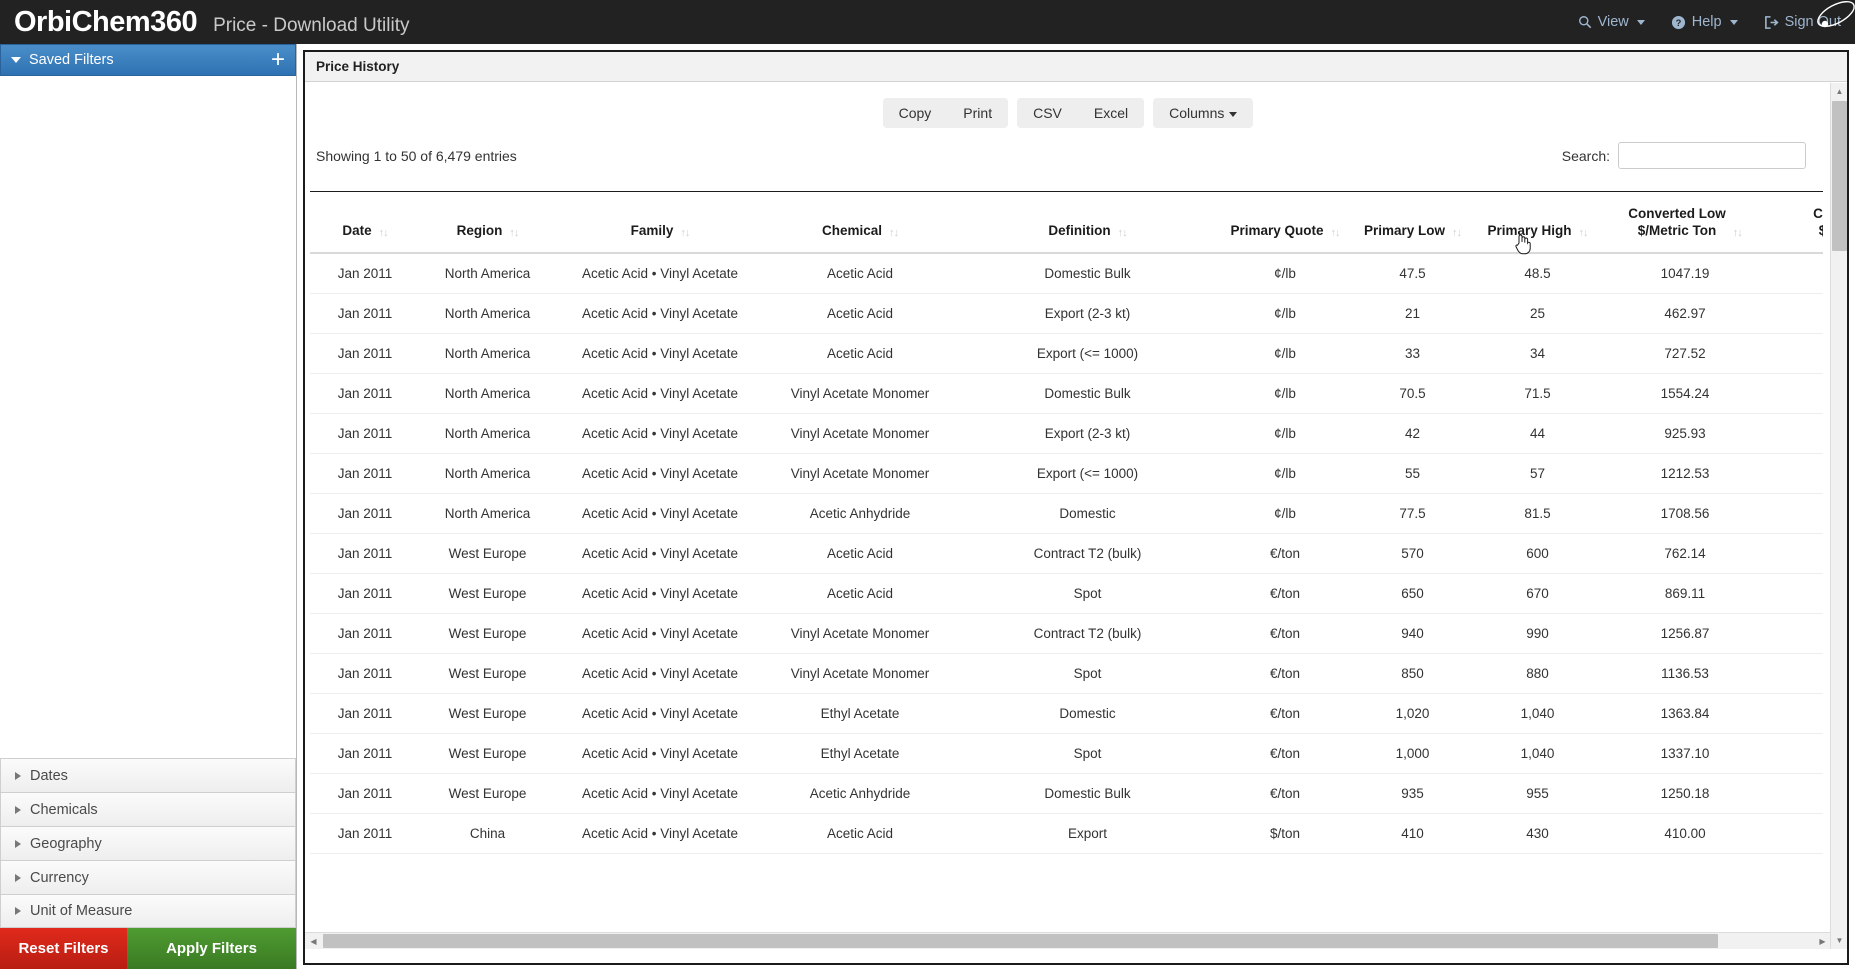 The height and width of the screenshot is (969, 1855). Describe the element at coordinates (1335, 232) in the screenshot. I see `sort-icon: ↑↓` at that location.